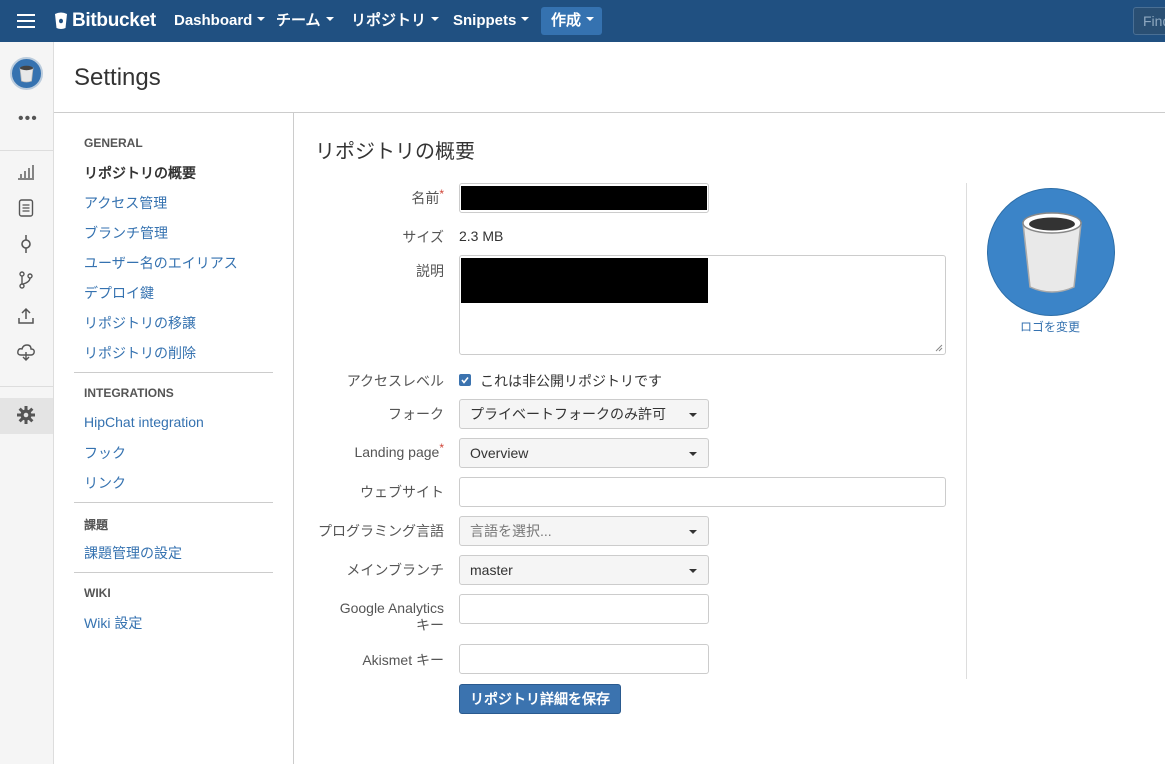 This screenshot has height=764, width=1165. Describe the element at coordinates (126, 233) in the screenshot. I see `nav-item-branch-management: ブランチ管理` at that location.